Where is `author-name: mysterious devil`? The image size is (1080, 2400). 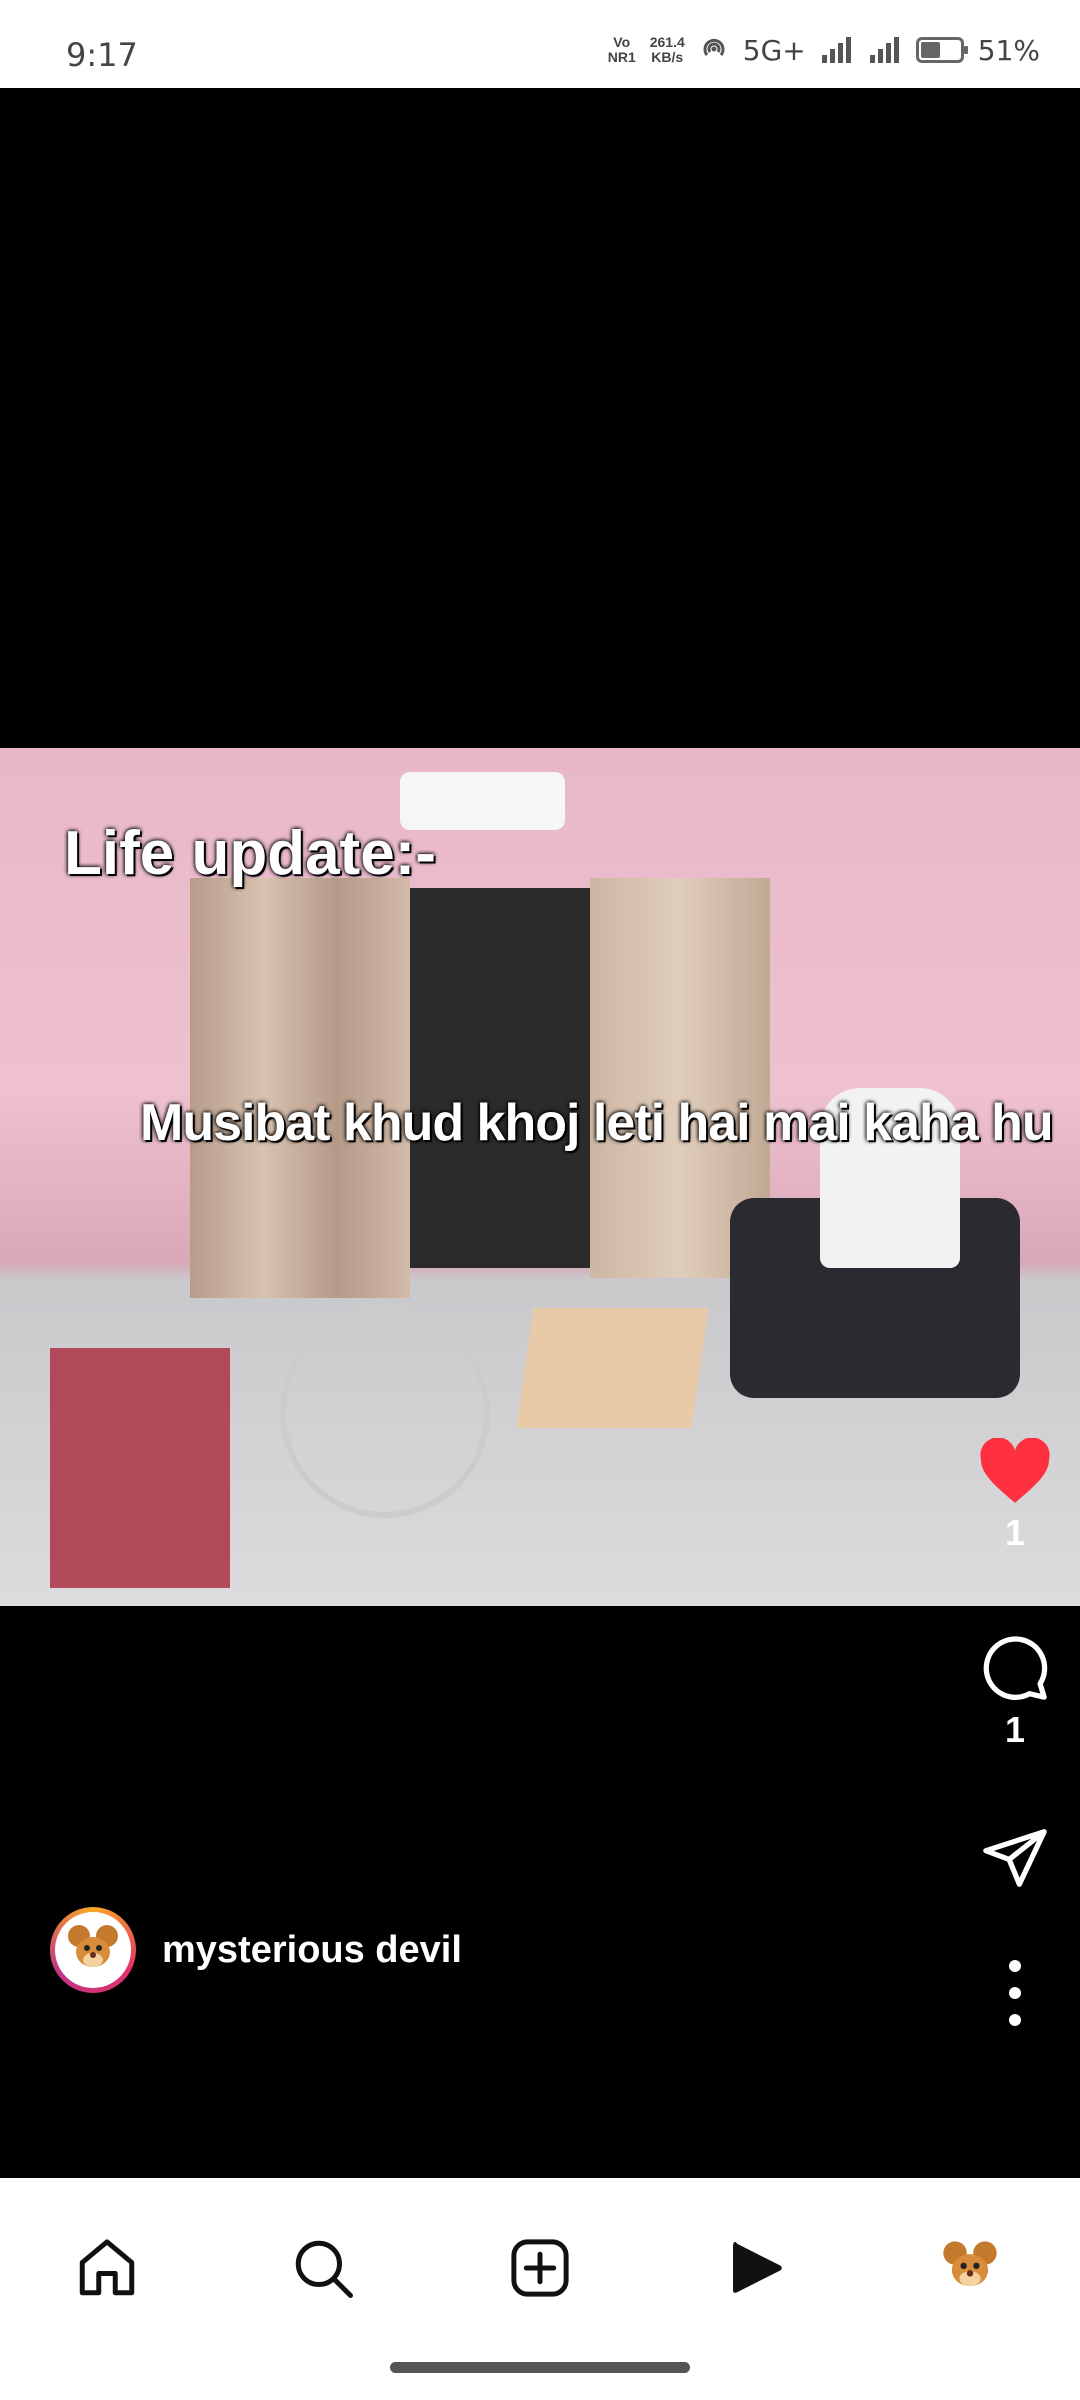
author-name: mysterious devil is located at coordinates (312, 1950).